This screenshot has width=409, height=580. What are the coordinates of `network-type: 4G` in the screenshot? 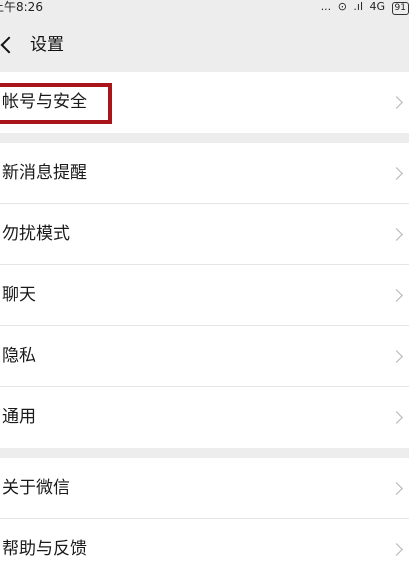 It's located at (377, 6).